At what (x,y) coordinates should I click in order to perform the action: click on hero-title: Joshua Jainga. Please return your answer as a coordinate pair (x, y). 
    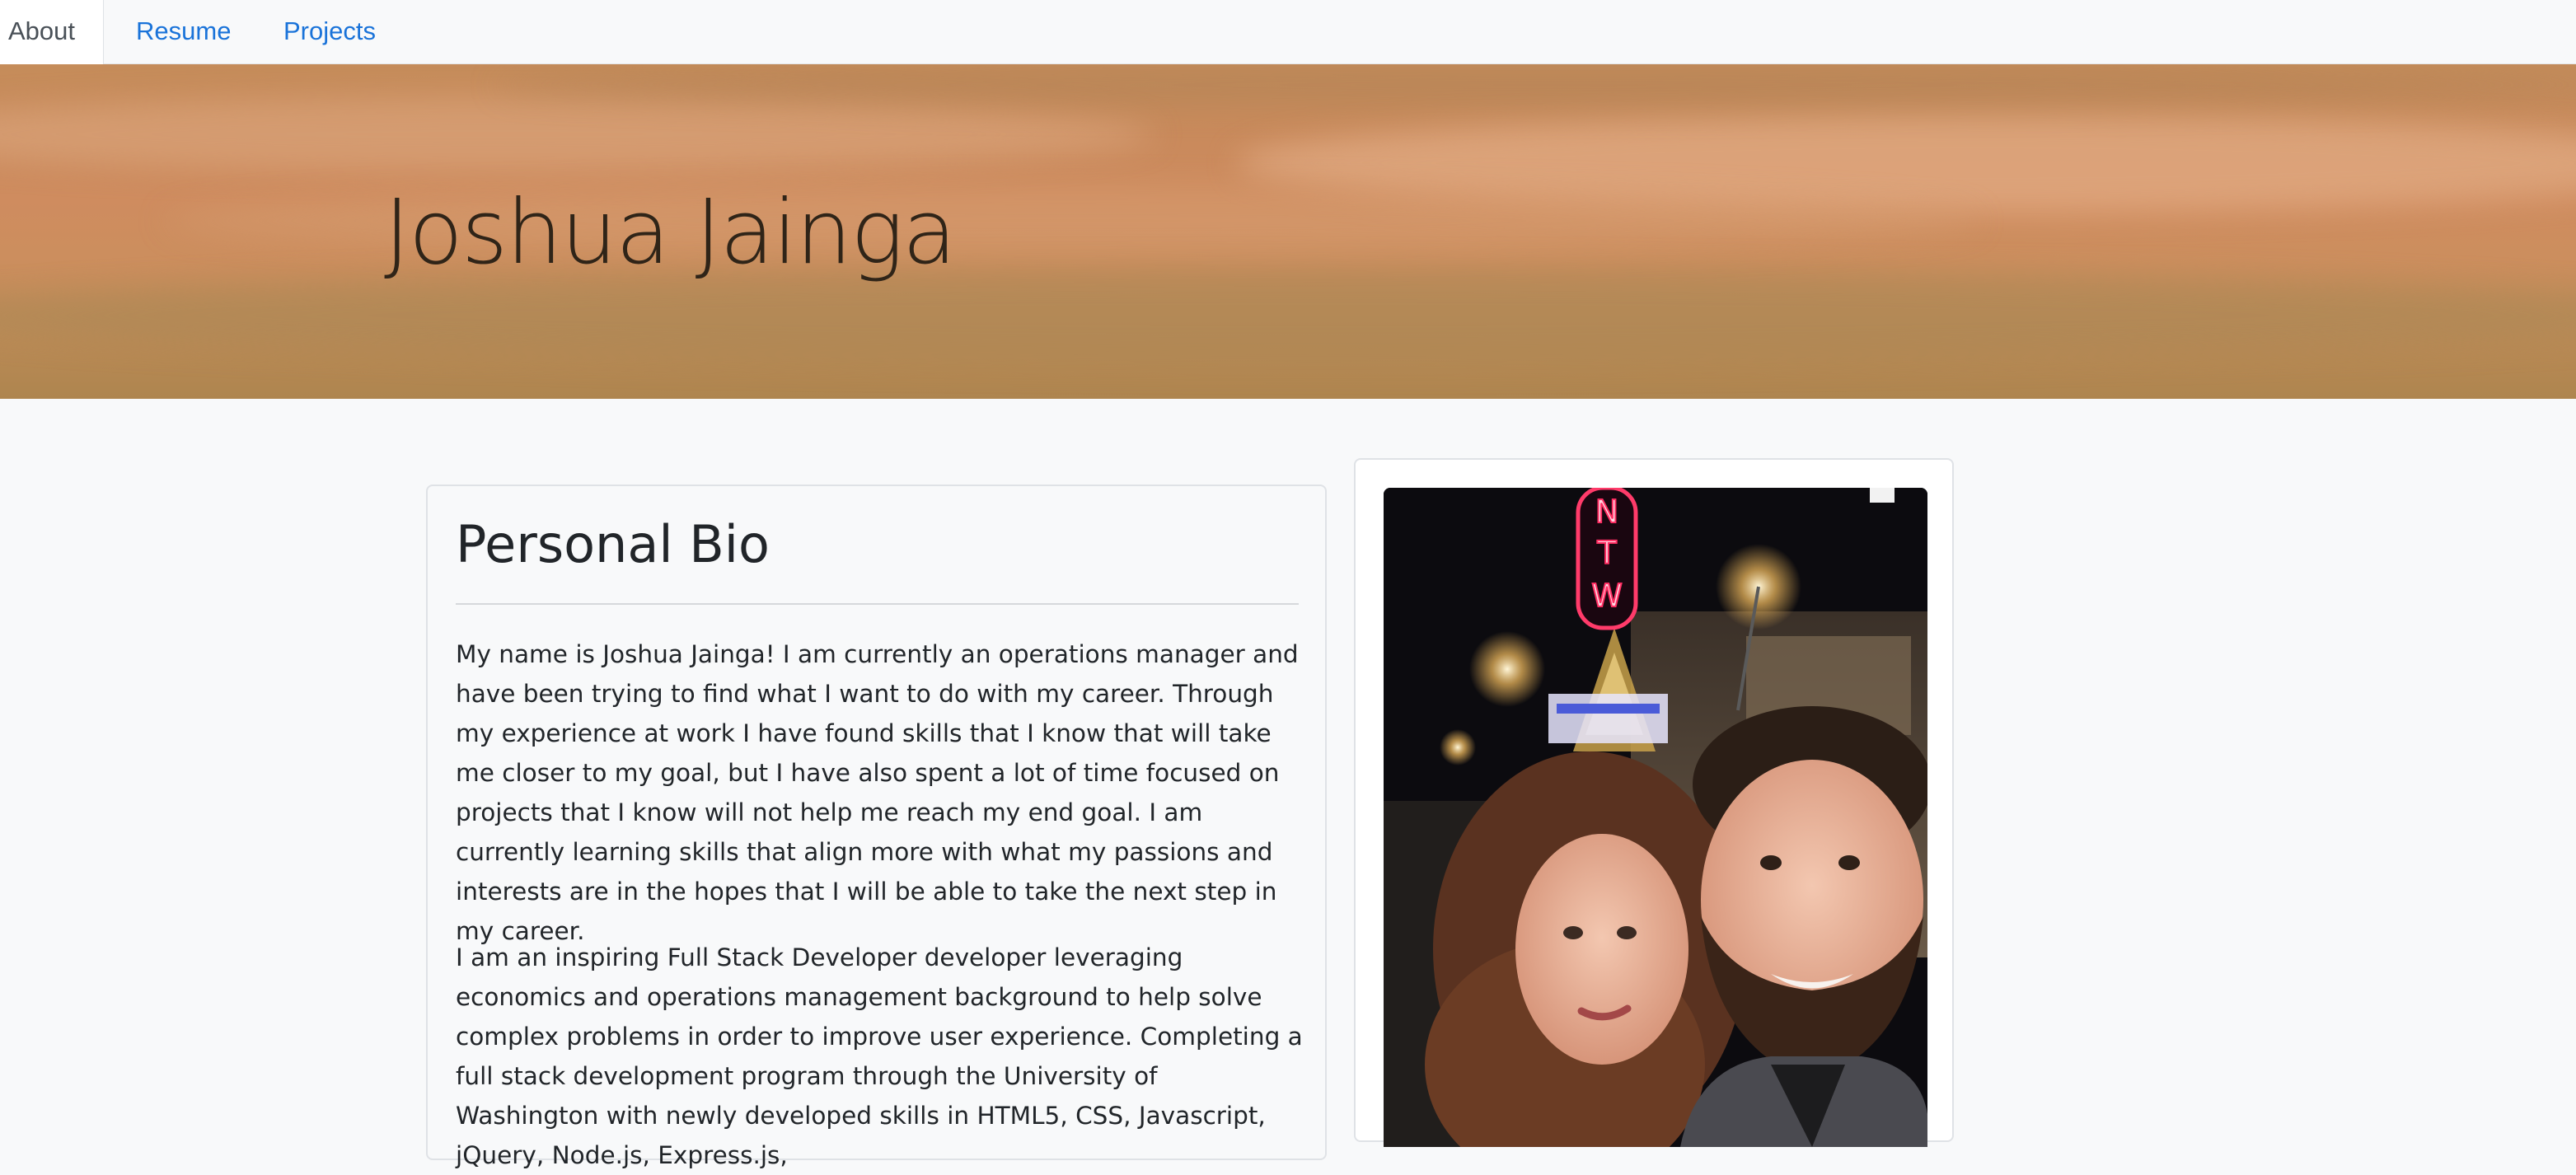
    Looking at the image, I should click on (670, 232).